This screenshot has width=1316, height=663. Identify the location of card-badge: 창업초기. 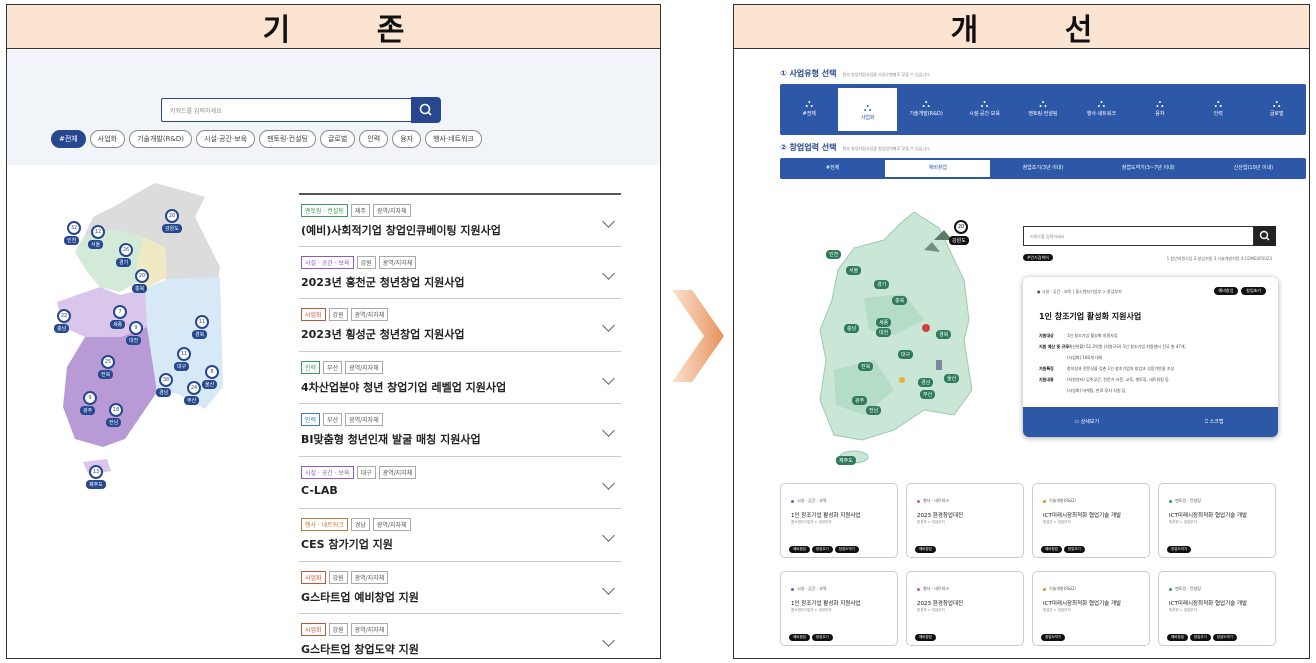
(1253, 291).